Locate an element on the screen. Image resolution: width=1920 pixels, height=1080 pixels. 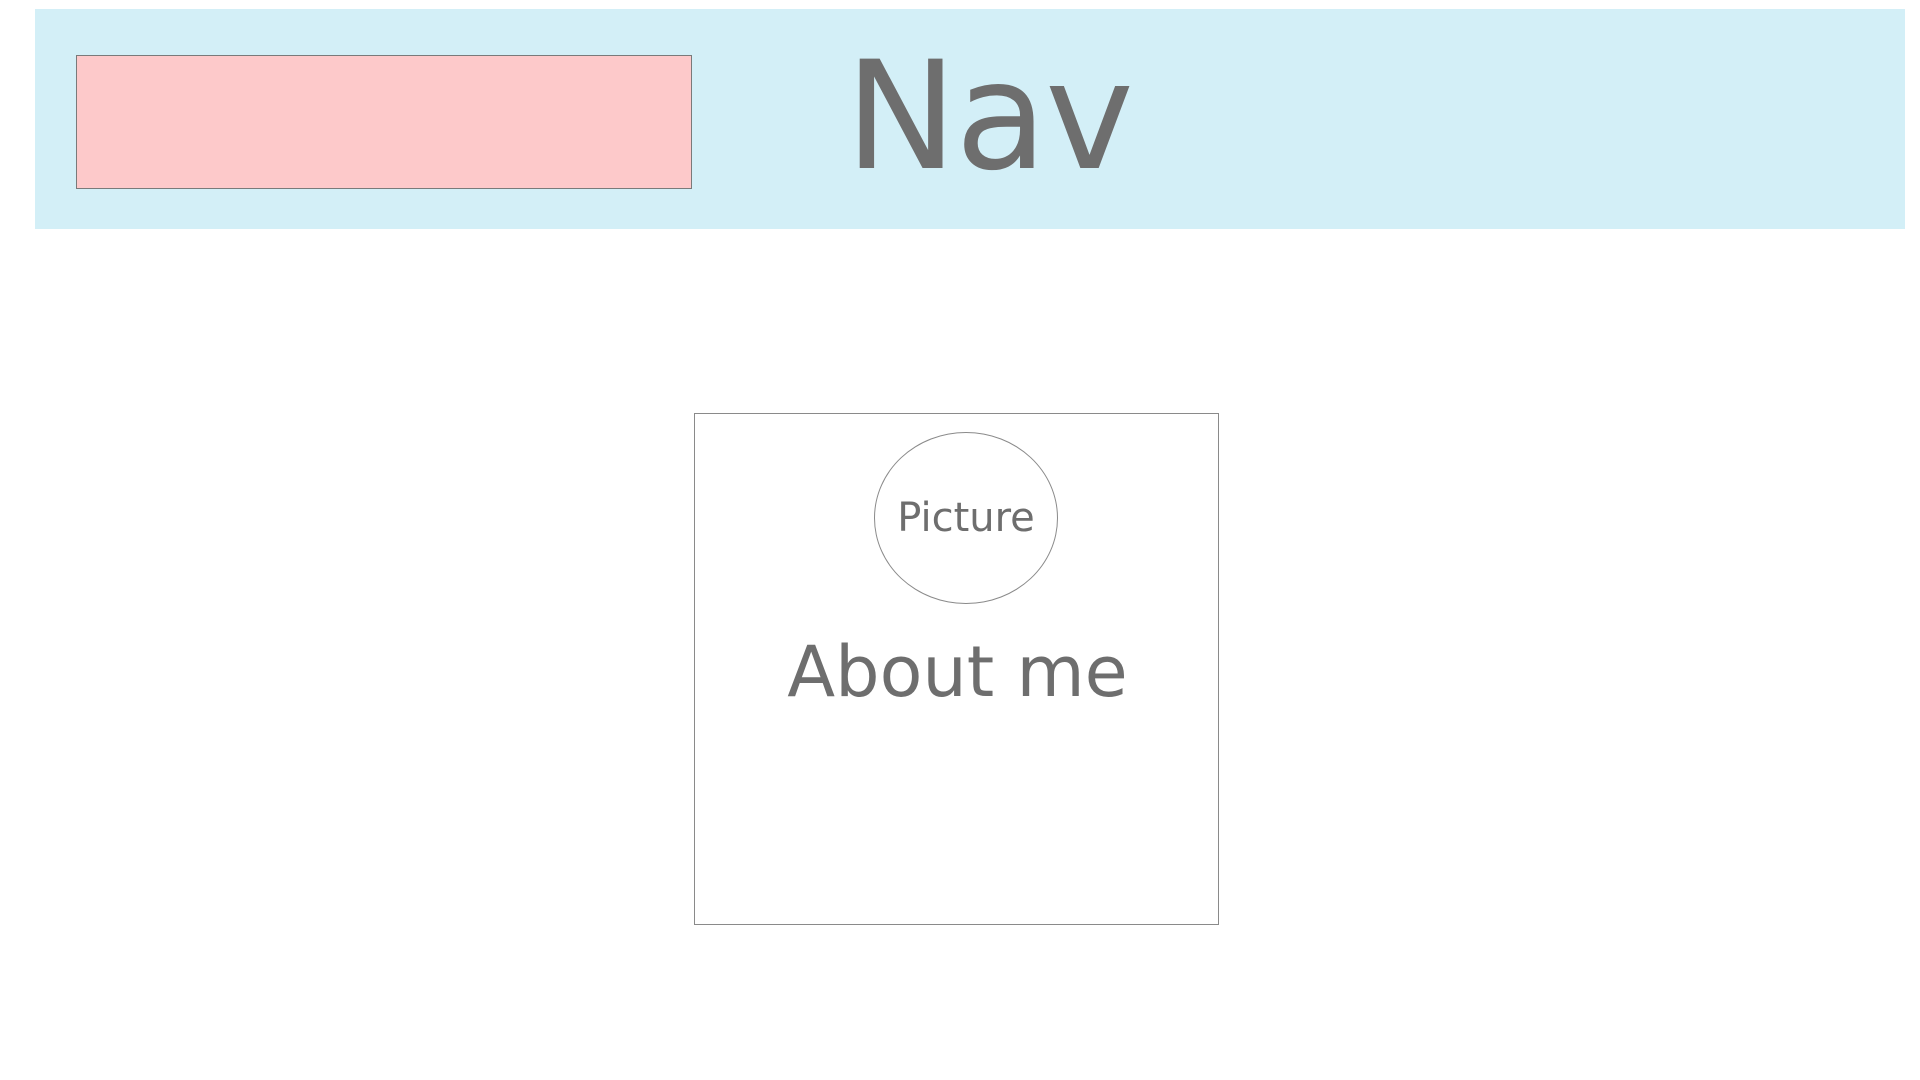
nav-title: Nav is located at coordinates (989, 117).